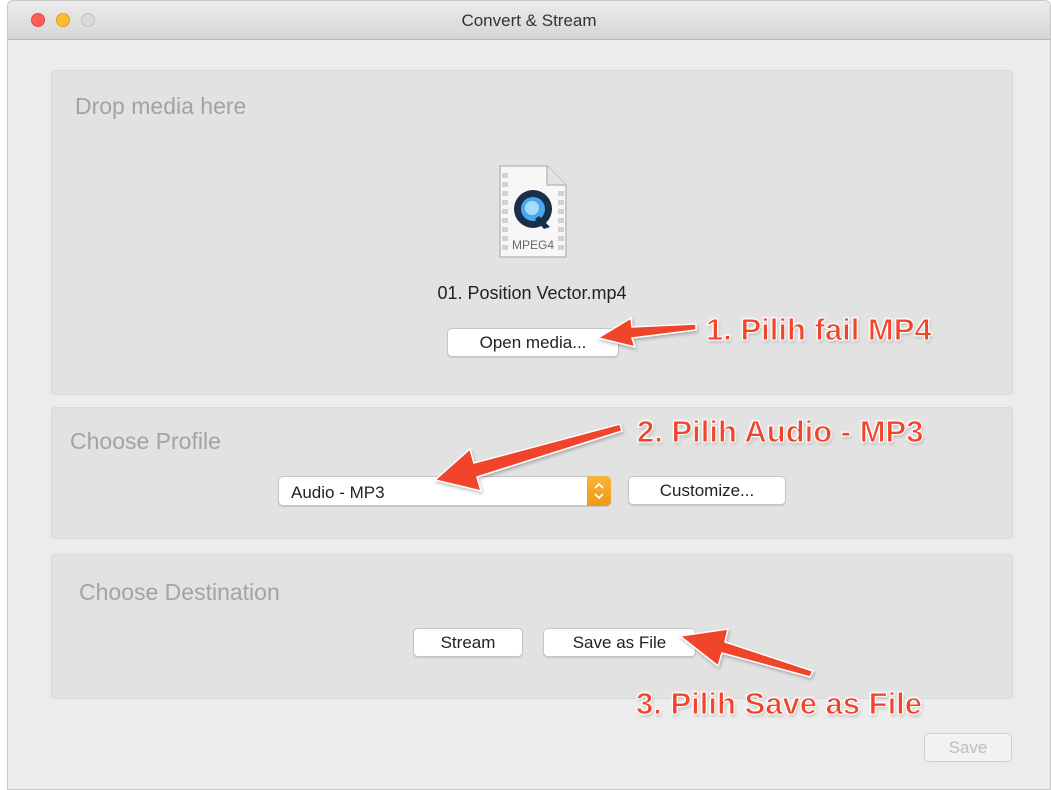 Image resolution: width=1051 pixels, height=790 pixels. Describe the element at coordinates (746, 653) in the screenshot. I see `arrow-to-save-as-file` at that location.